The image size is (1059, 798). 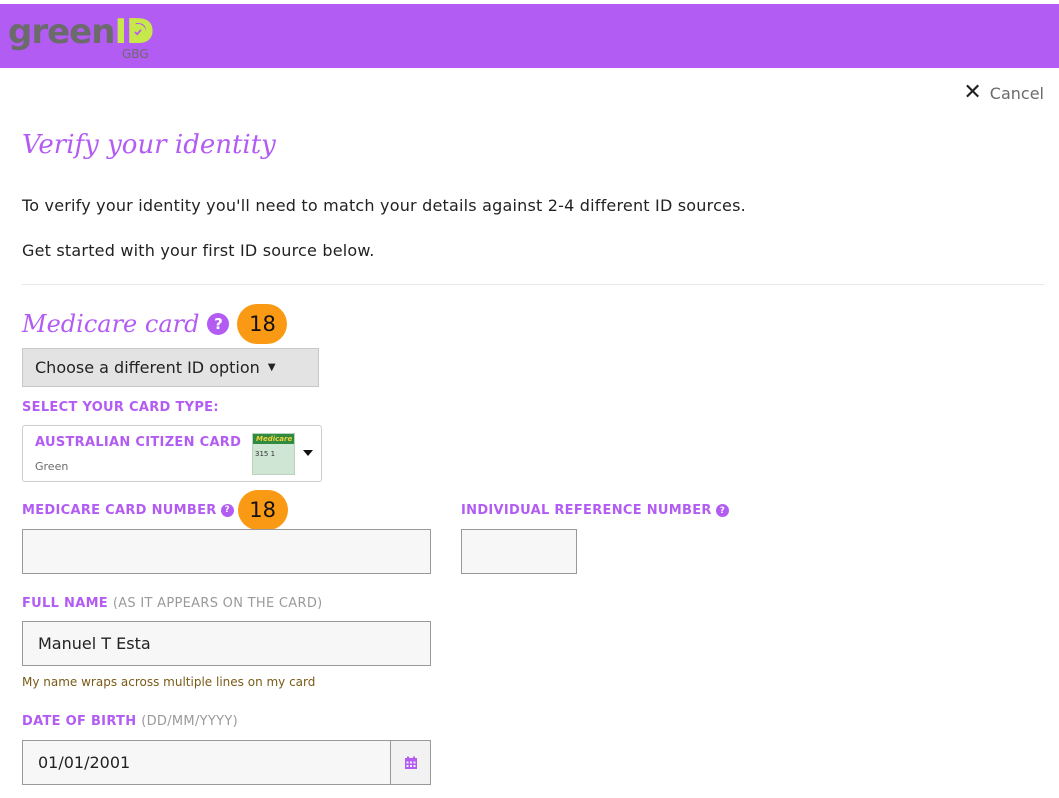 What do you see at coordinates (586, 510) in the screenshot?
I see `irn-label: INDIVIDUAL REFERENCE NUMBER` at bounding box center [586, 510].